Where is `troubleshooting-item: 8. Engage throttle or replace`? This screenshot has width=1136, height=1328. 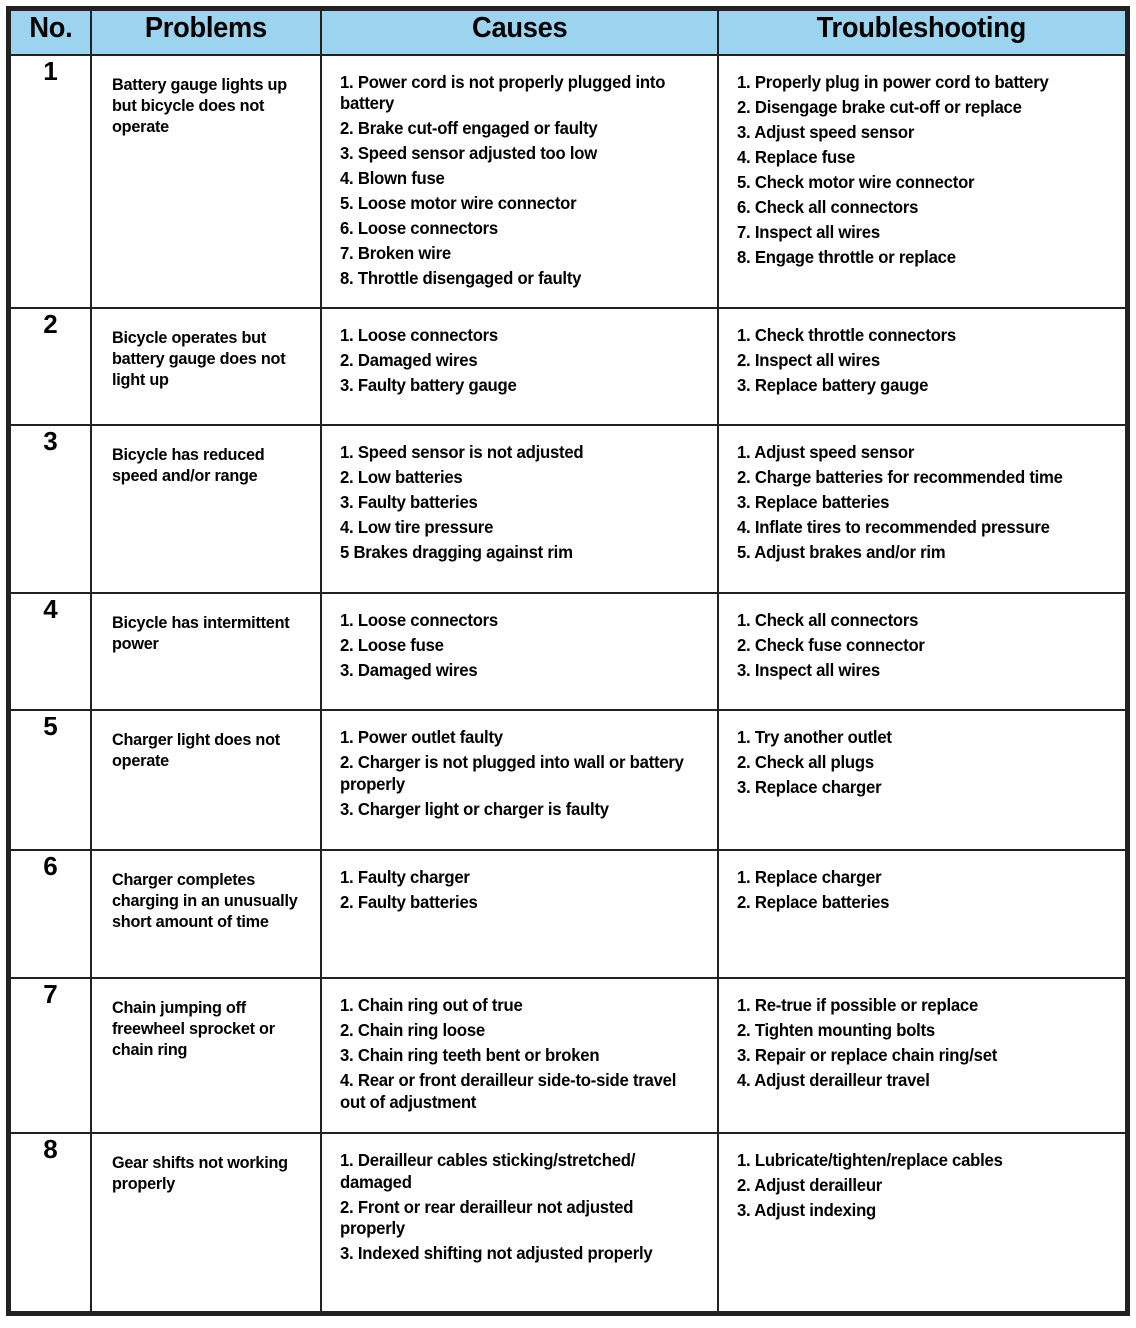
troubleshooting-item: 8. Engage throttle or replace is located at coordinates (846, 256).